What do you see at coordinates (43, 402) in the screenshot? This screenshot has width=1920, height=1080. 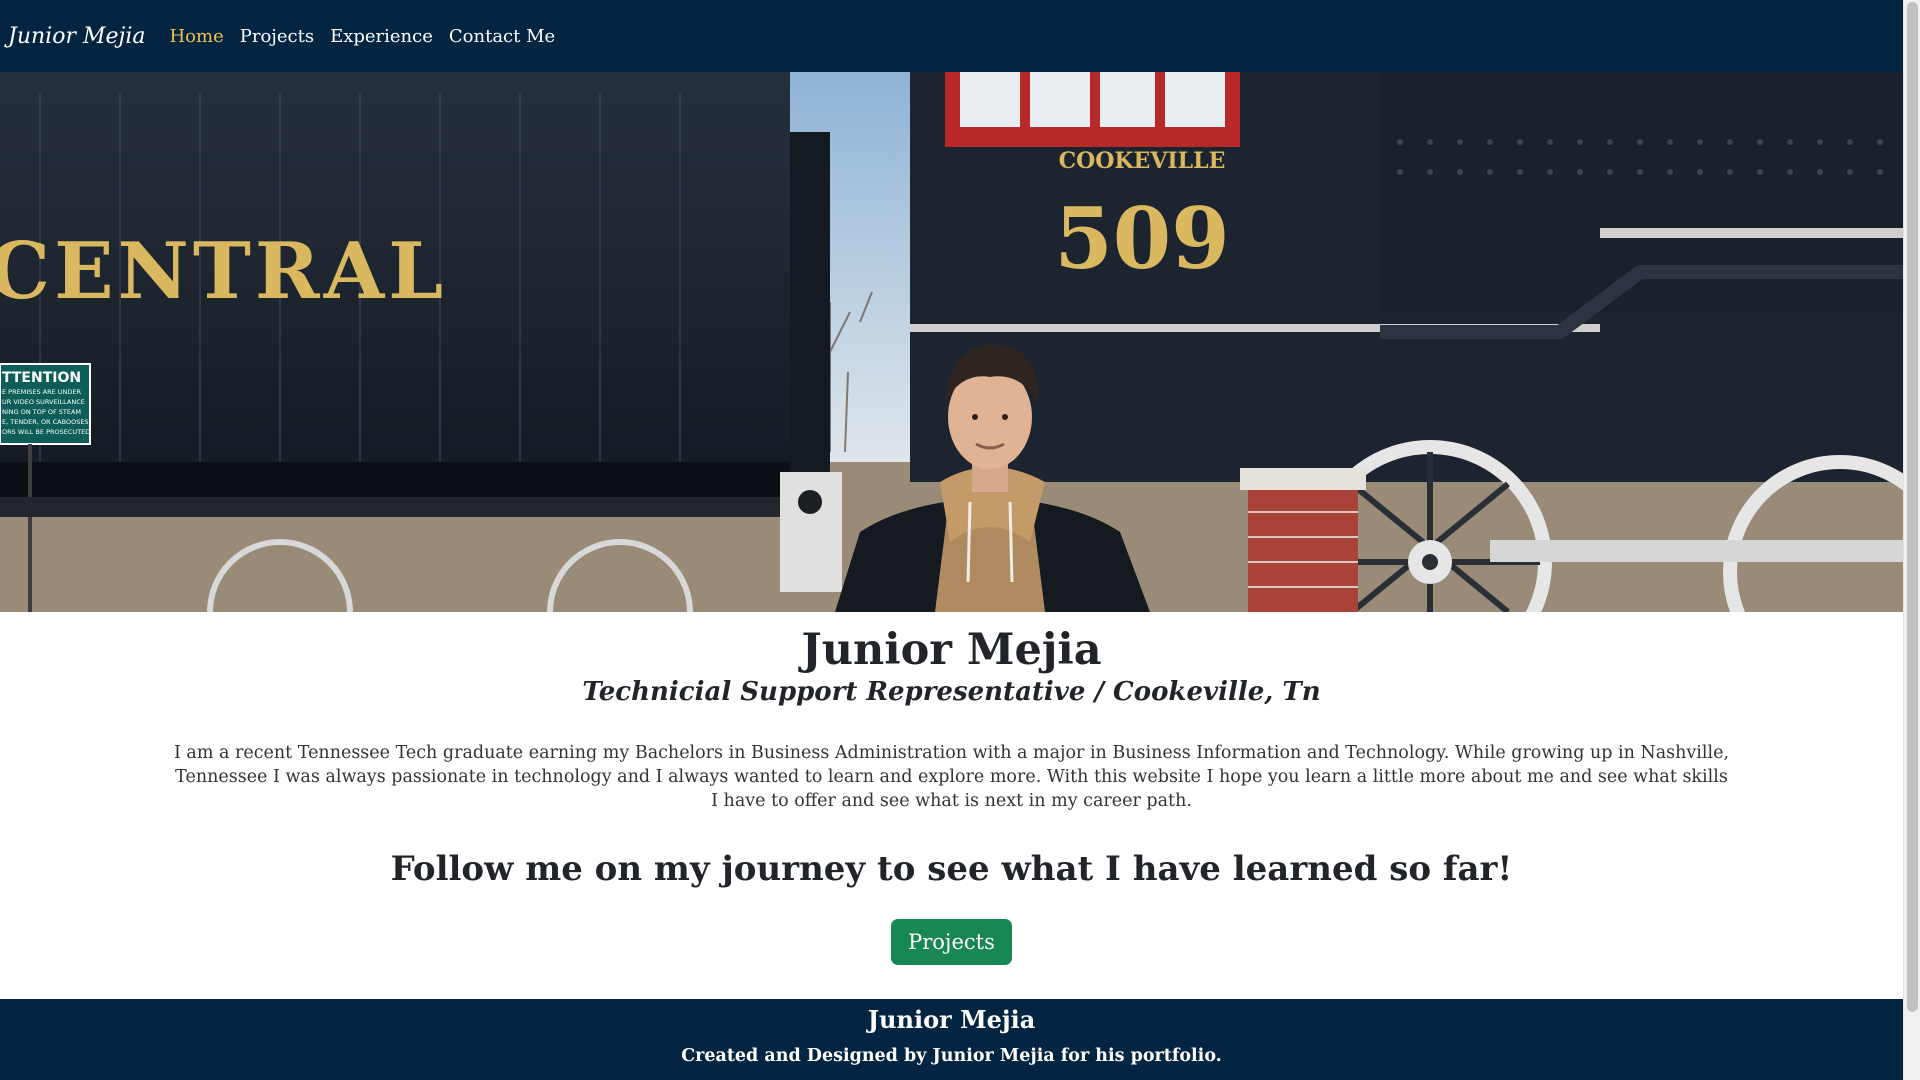 I see `sign-line: UR VIDEO SURVEILLANCE` at bounding box center [43, 402].